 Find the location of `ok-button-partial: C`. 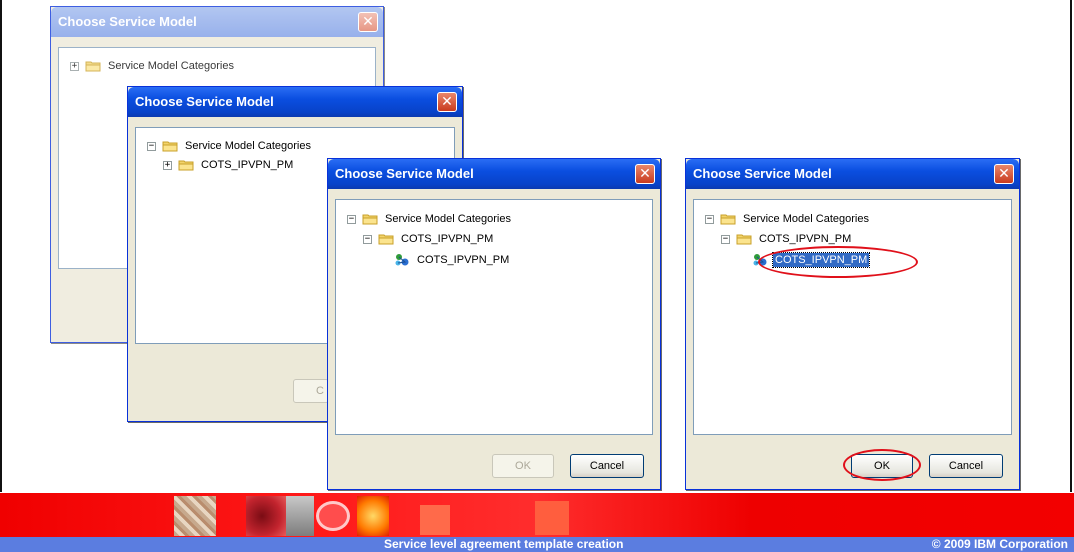

ok-button-partial: C is located at coordinates (311, 391).